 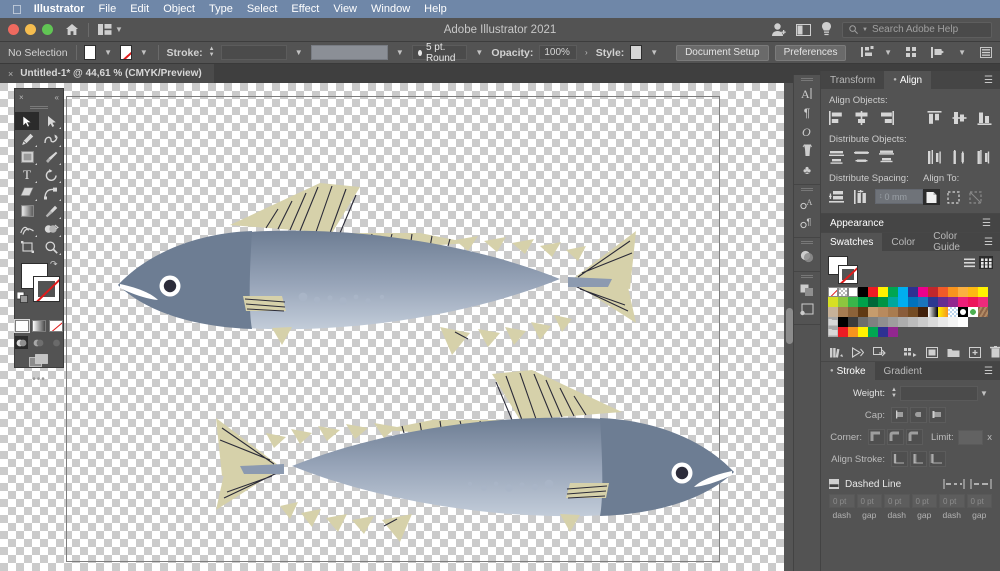 What do you see at coordinates (908, 80) in the screenshot?
I see `tab-align: ● Align` at bounding box center [908, 80].